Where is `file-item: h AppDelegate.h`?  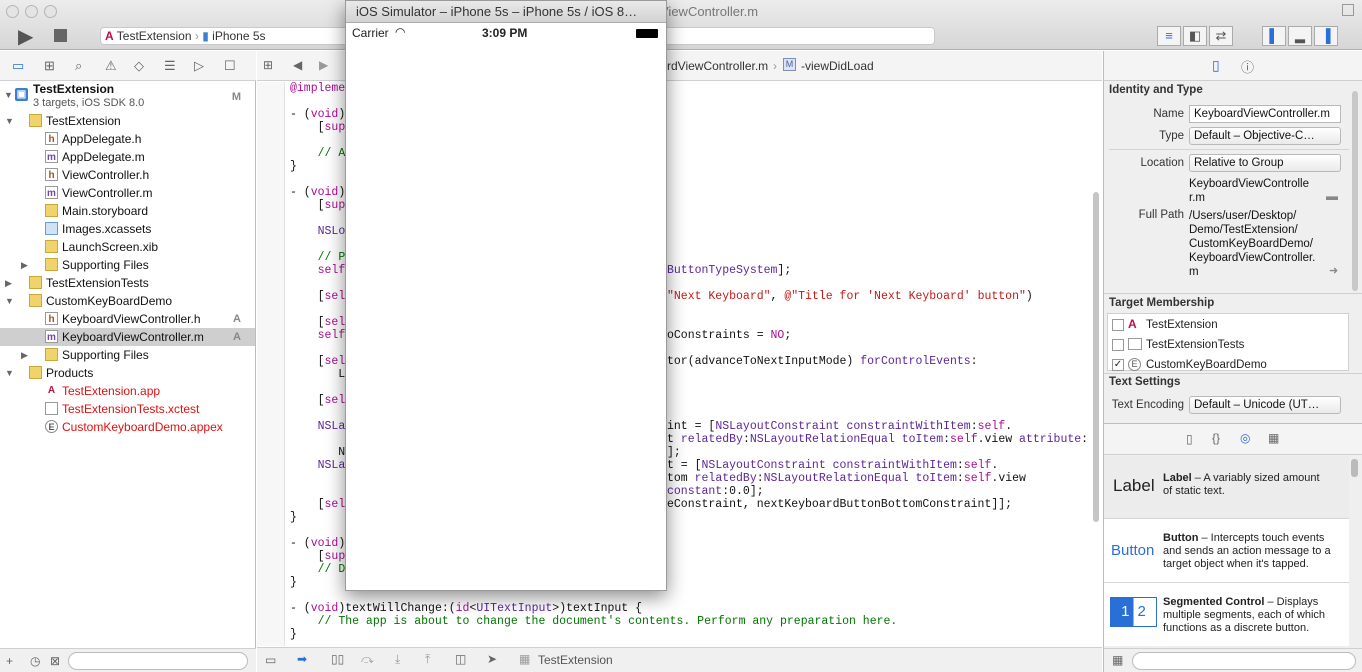
file-item: h AppDelegate.h is located at coordinates (127, 139).